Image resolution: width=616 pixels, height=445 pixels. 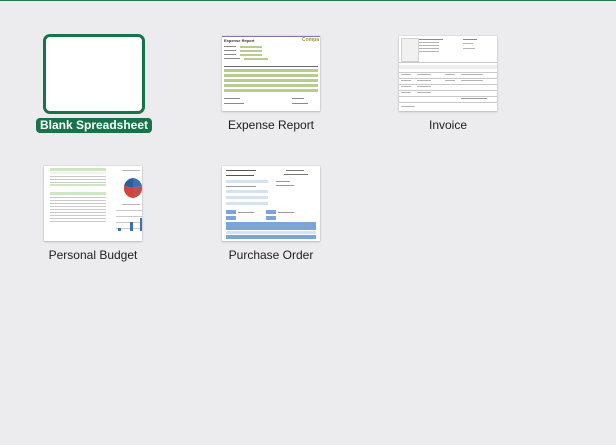 I want to click on purchase-order-thumbnail, so click(x=271, y=203).